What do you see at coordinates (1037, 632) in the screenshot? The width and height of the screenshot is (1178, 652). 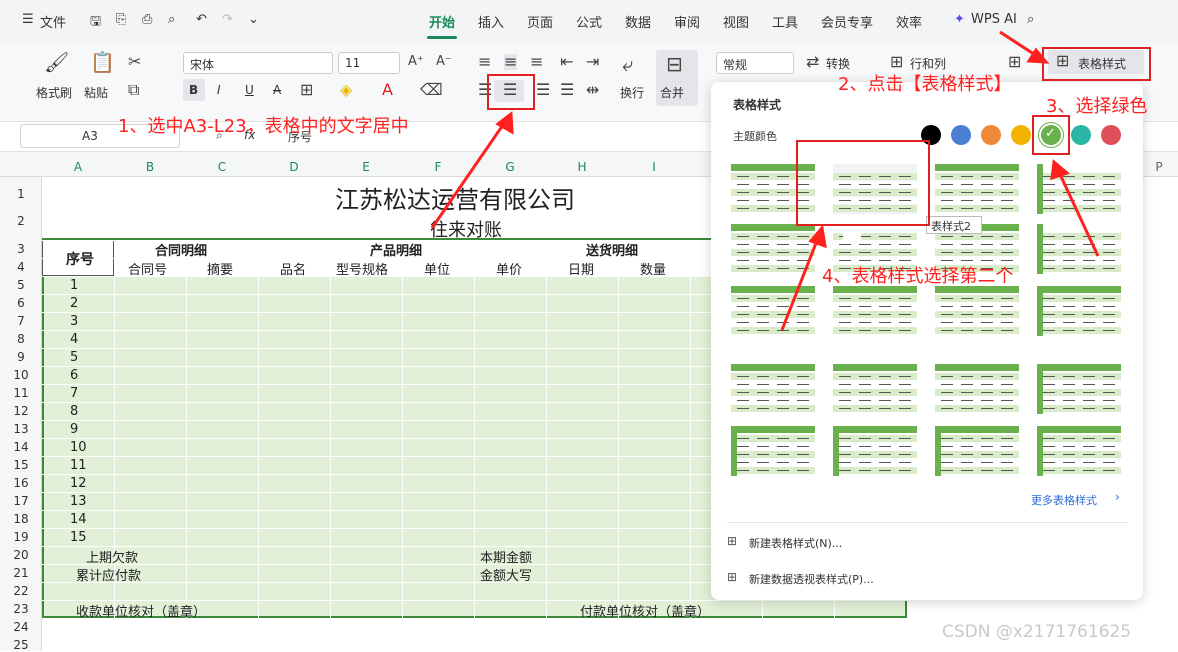 I see `watermark: CSDN @x2171761625` at bounding box center [1037, 632].